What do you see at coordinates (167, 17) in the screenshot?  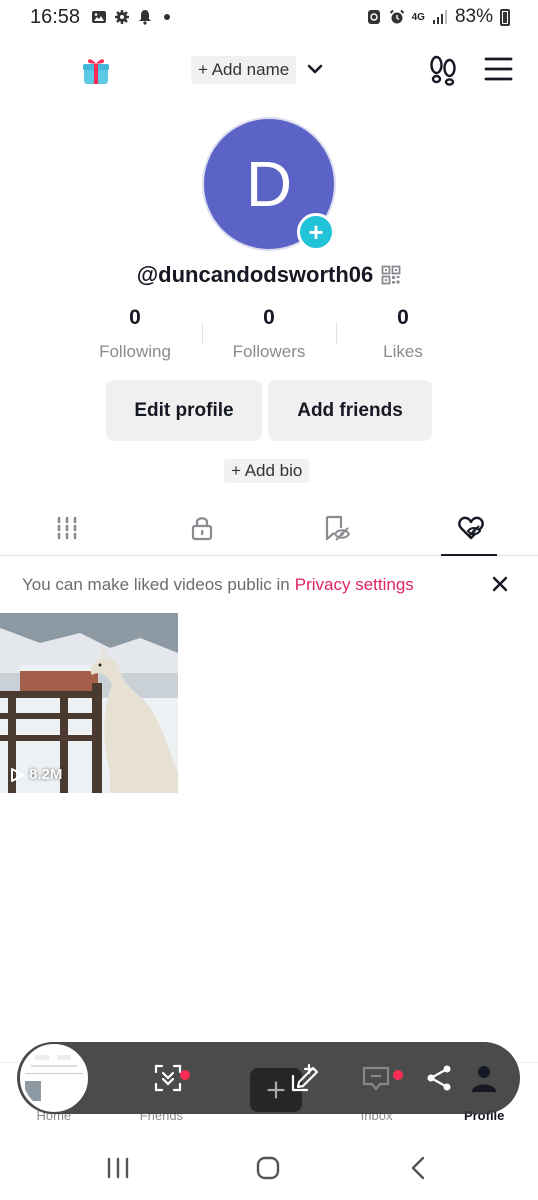 I see `more-notifications-dot` at bounding box center [167, 17].